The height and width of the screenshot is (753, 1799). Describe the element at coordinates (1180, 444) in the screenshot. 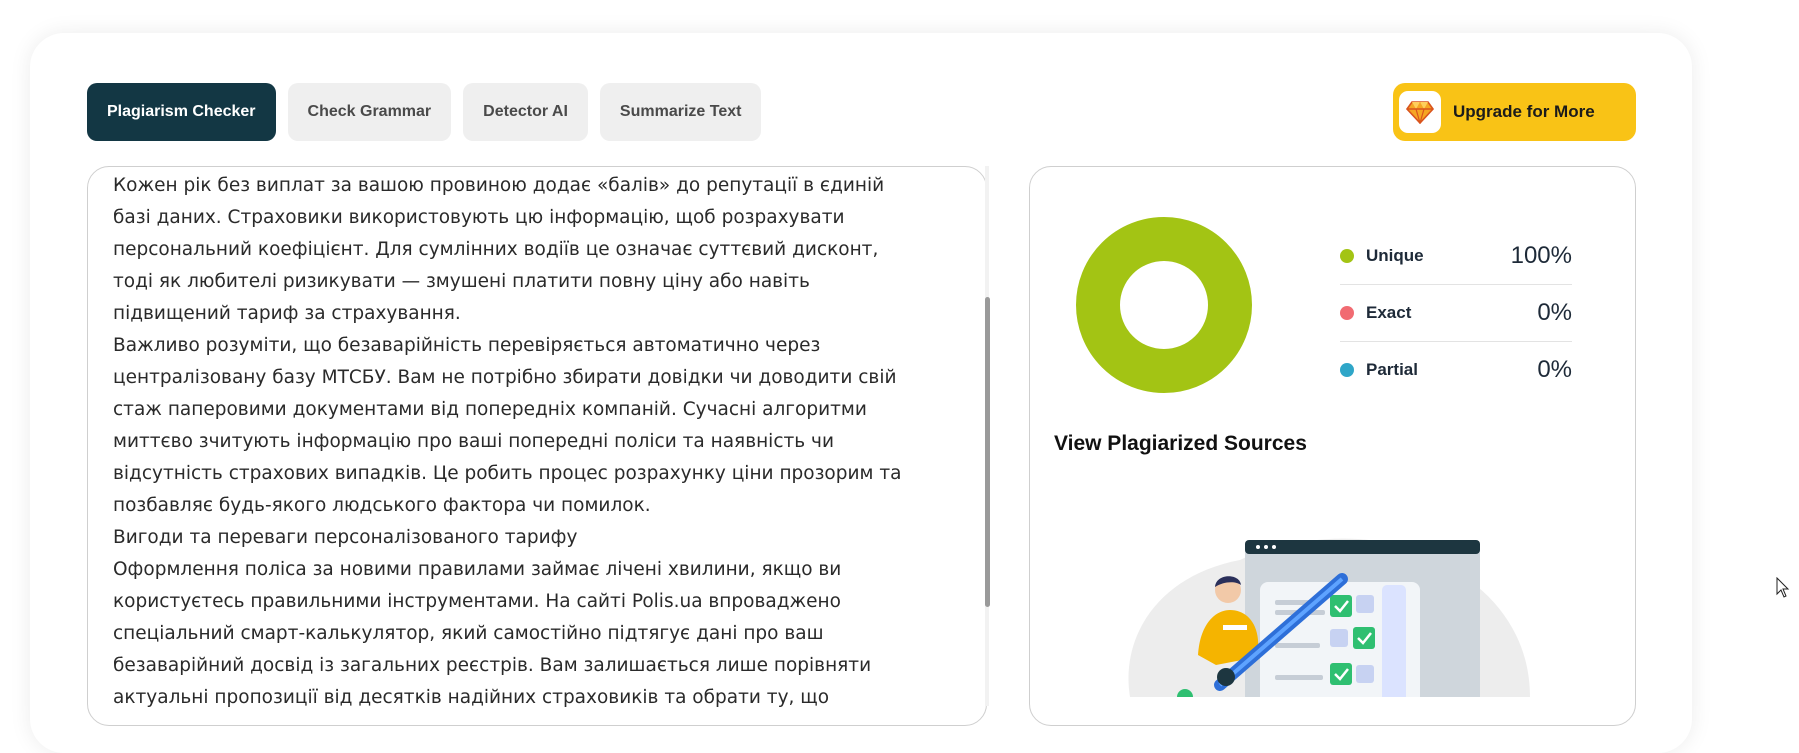

I see `view-plagiarized-sources-link: View Plagiarized Sources` at that location.